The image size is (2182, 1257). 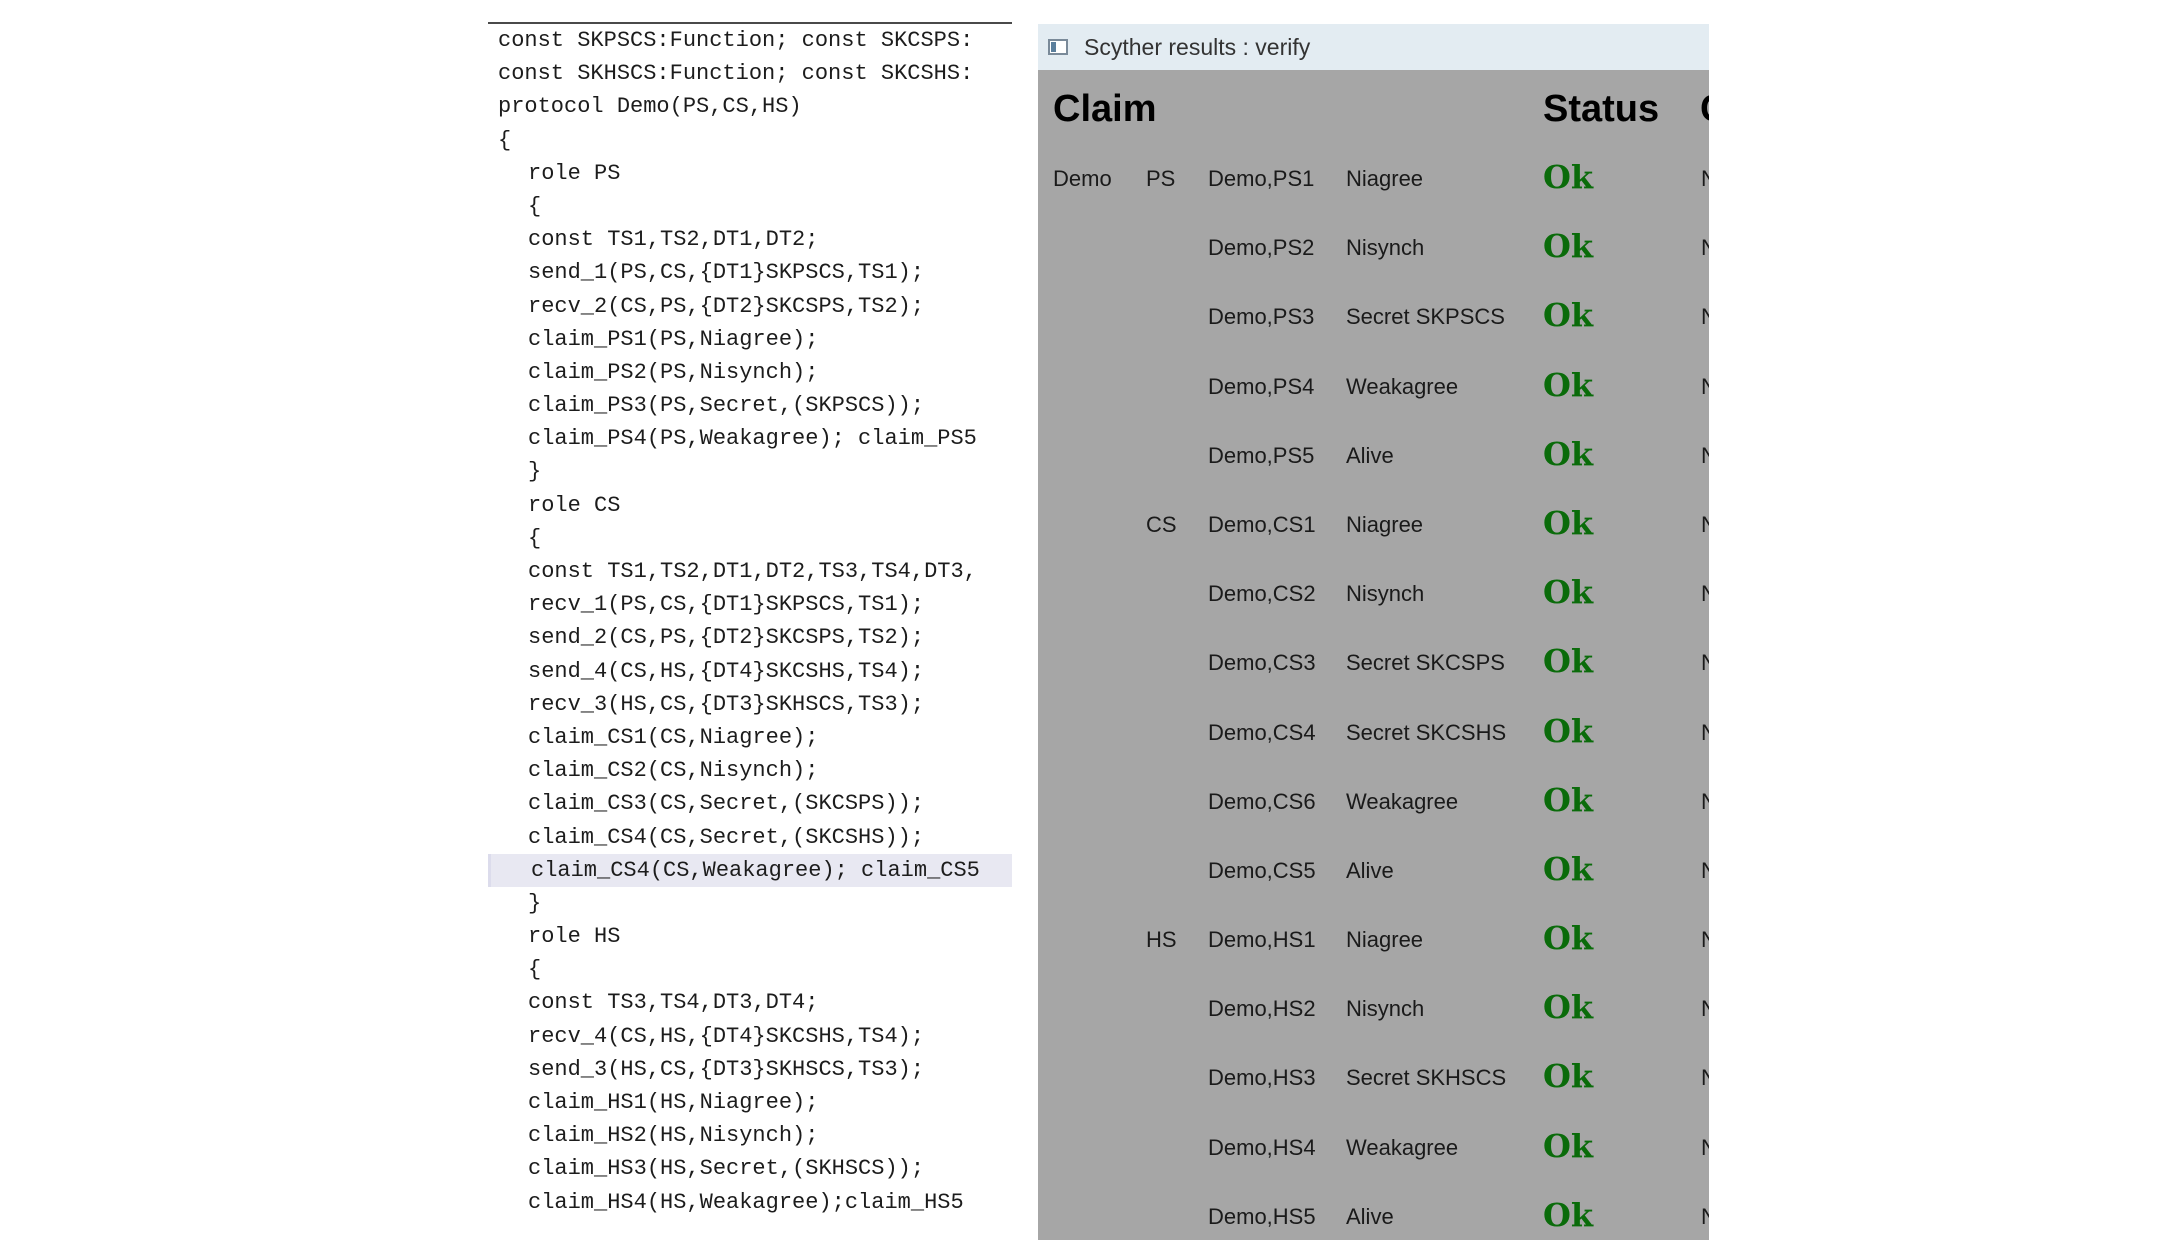 What do you see at coordinates (750, 1036) in the screenshot?
I see `code-line: recv_4(CS,HS,{DT4}SKCSHS,TS4);` at bounding box center [750, 1036].